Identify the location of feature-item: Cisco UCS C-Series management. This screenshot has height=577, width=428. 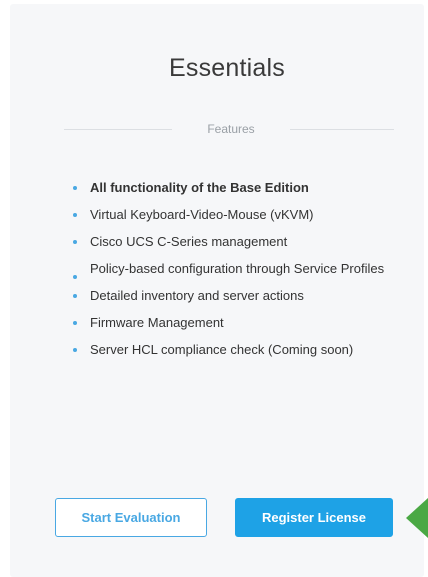
(247, 242).